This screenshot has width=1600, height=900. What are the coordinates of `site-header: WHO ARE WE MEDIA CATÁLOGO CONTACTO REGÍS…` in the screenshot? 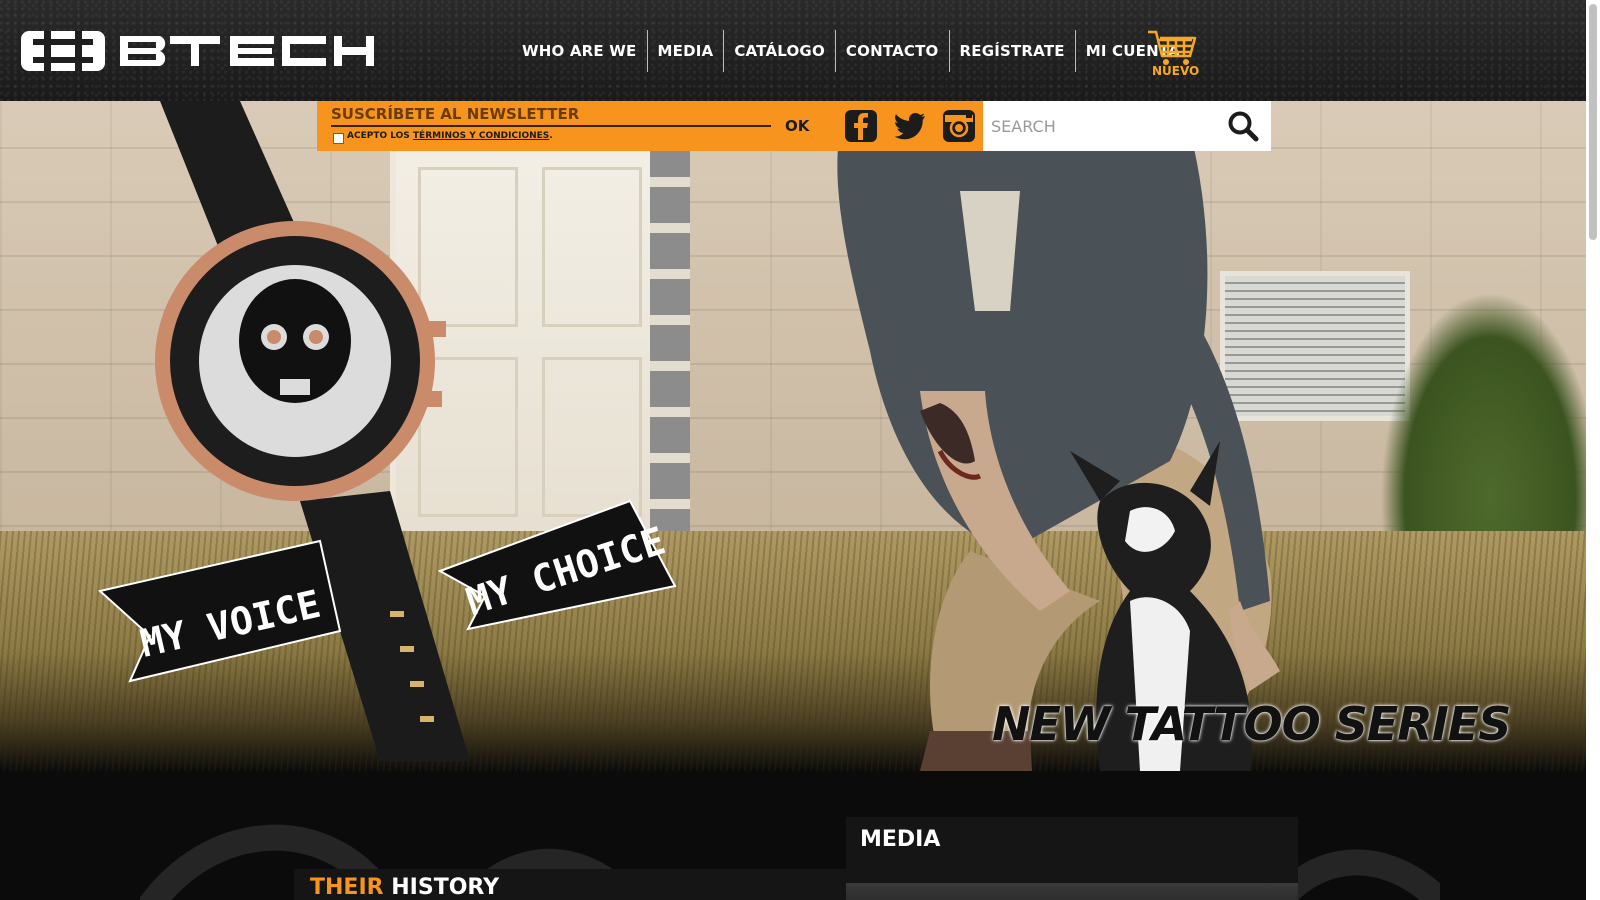 It's located at (793, 50).